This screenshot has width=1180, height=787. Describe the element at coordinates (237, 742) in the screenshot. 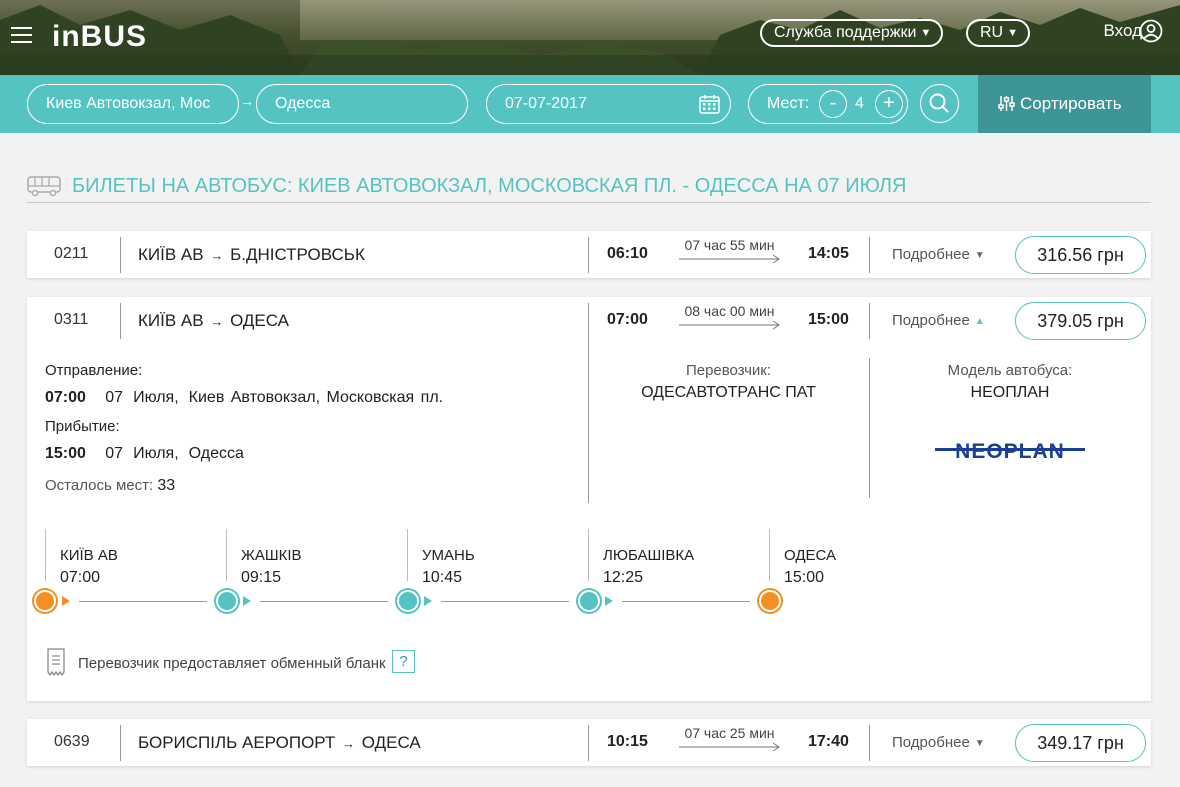

I see `route-from: БОРИСПІЛЬ АЕРОПОРТ` at that location.